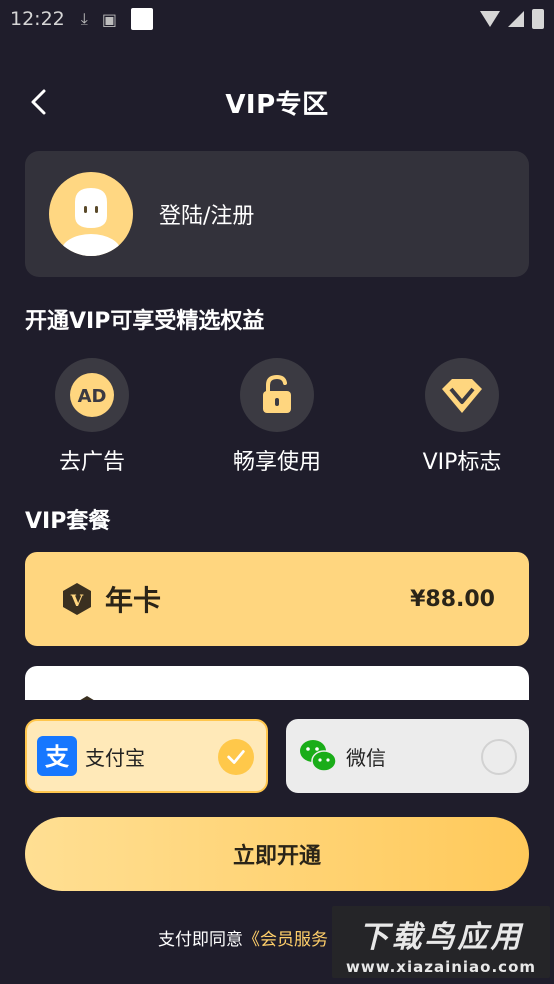 This screenshot has width=554, height=984. I want to click on svg-text: 支, so click(57, 757).